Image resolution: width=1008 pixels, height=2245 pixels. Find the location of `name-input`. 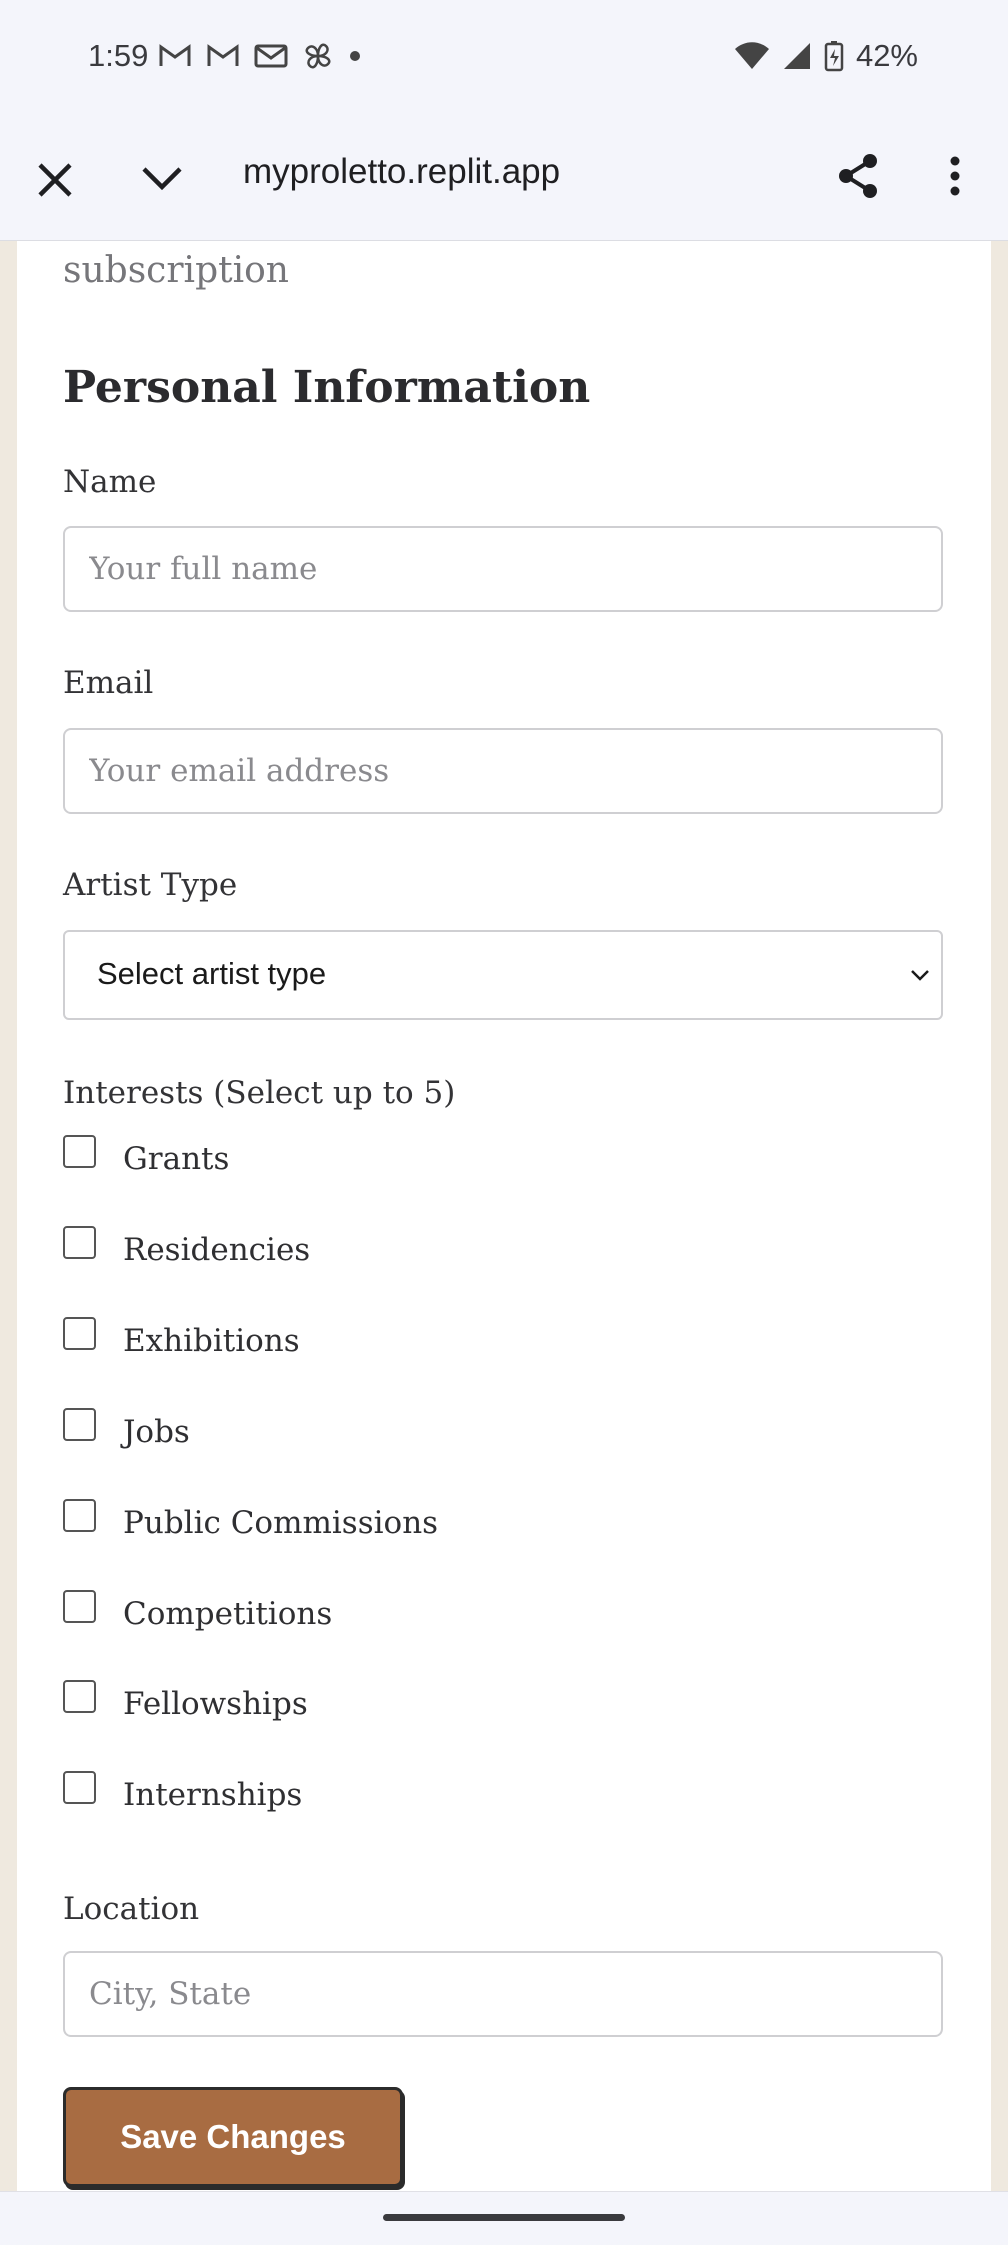

name-input is located at coordinates (503, 569).